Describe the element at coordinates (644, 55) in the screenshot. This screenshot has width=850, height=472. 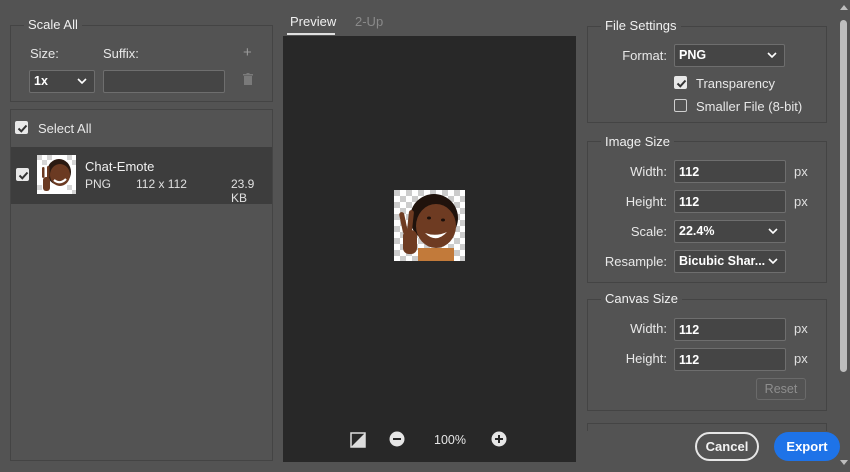
I see `format-label: Format:` at that location.